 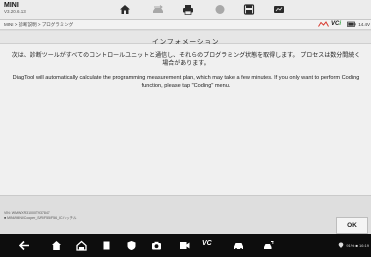 I want to click on vci-label: VCi, so click(x=335, y=24).